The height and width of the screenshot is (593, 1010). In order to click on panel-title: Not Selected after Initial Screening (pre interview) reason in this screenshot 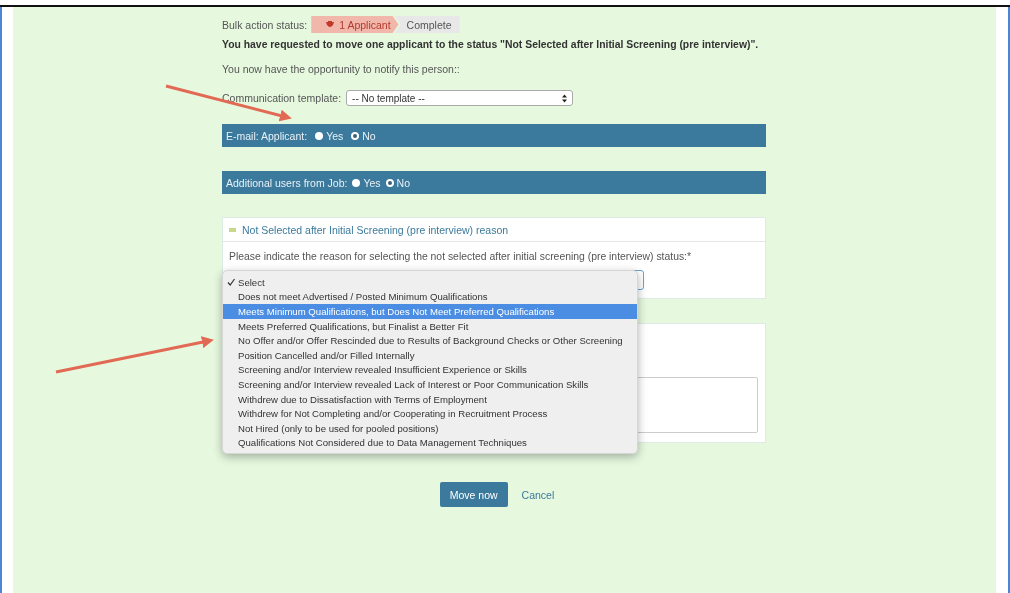, I will do `click(375, 229)`.